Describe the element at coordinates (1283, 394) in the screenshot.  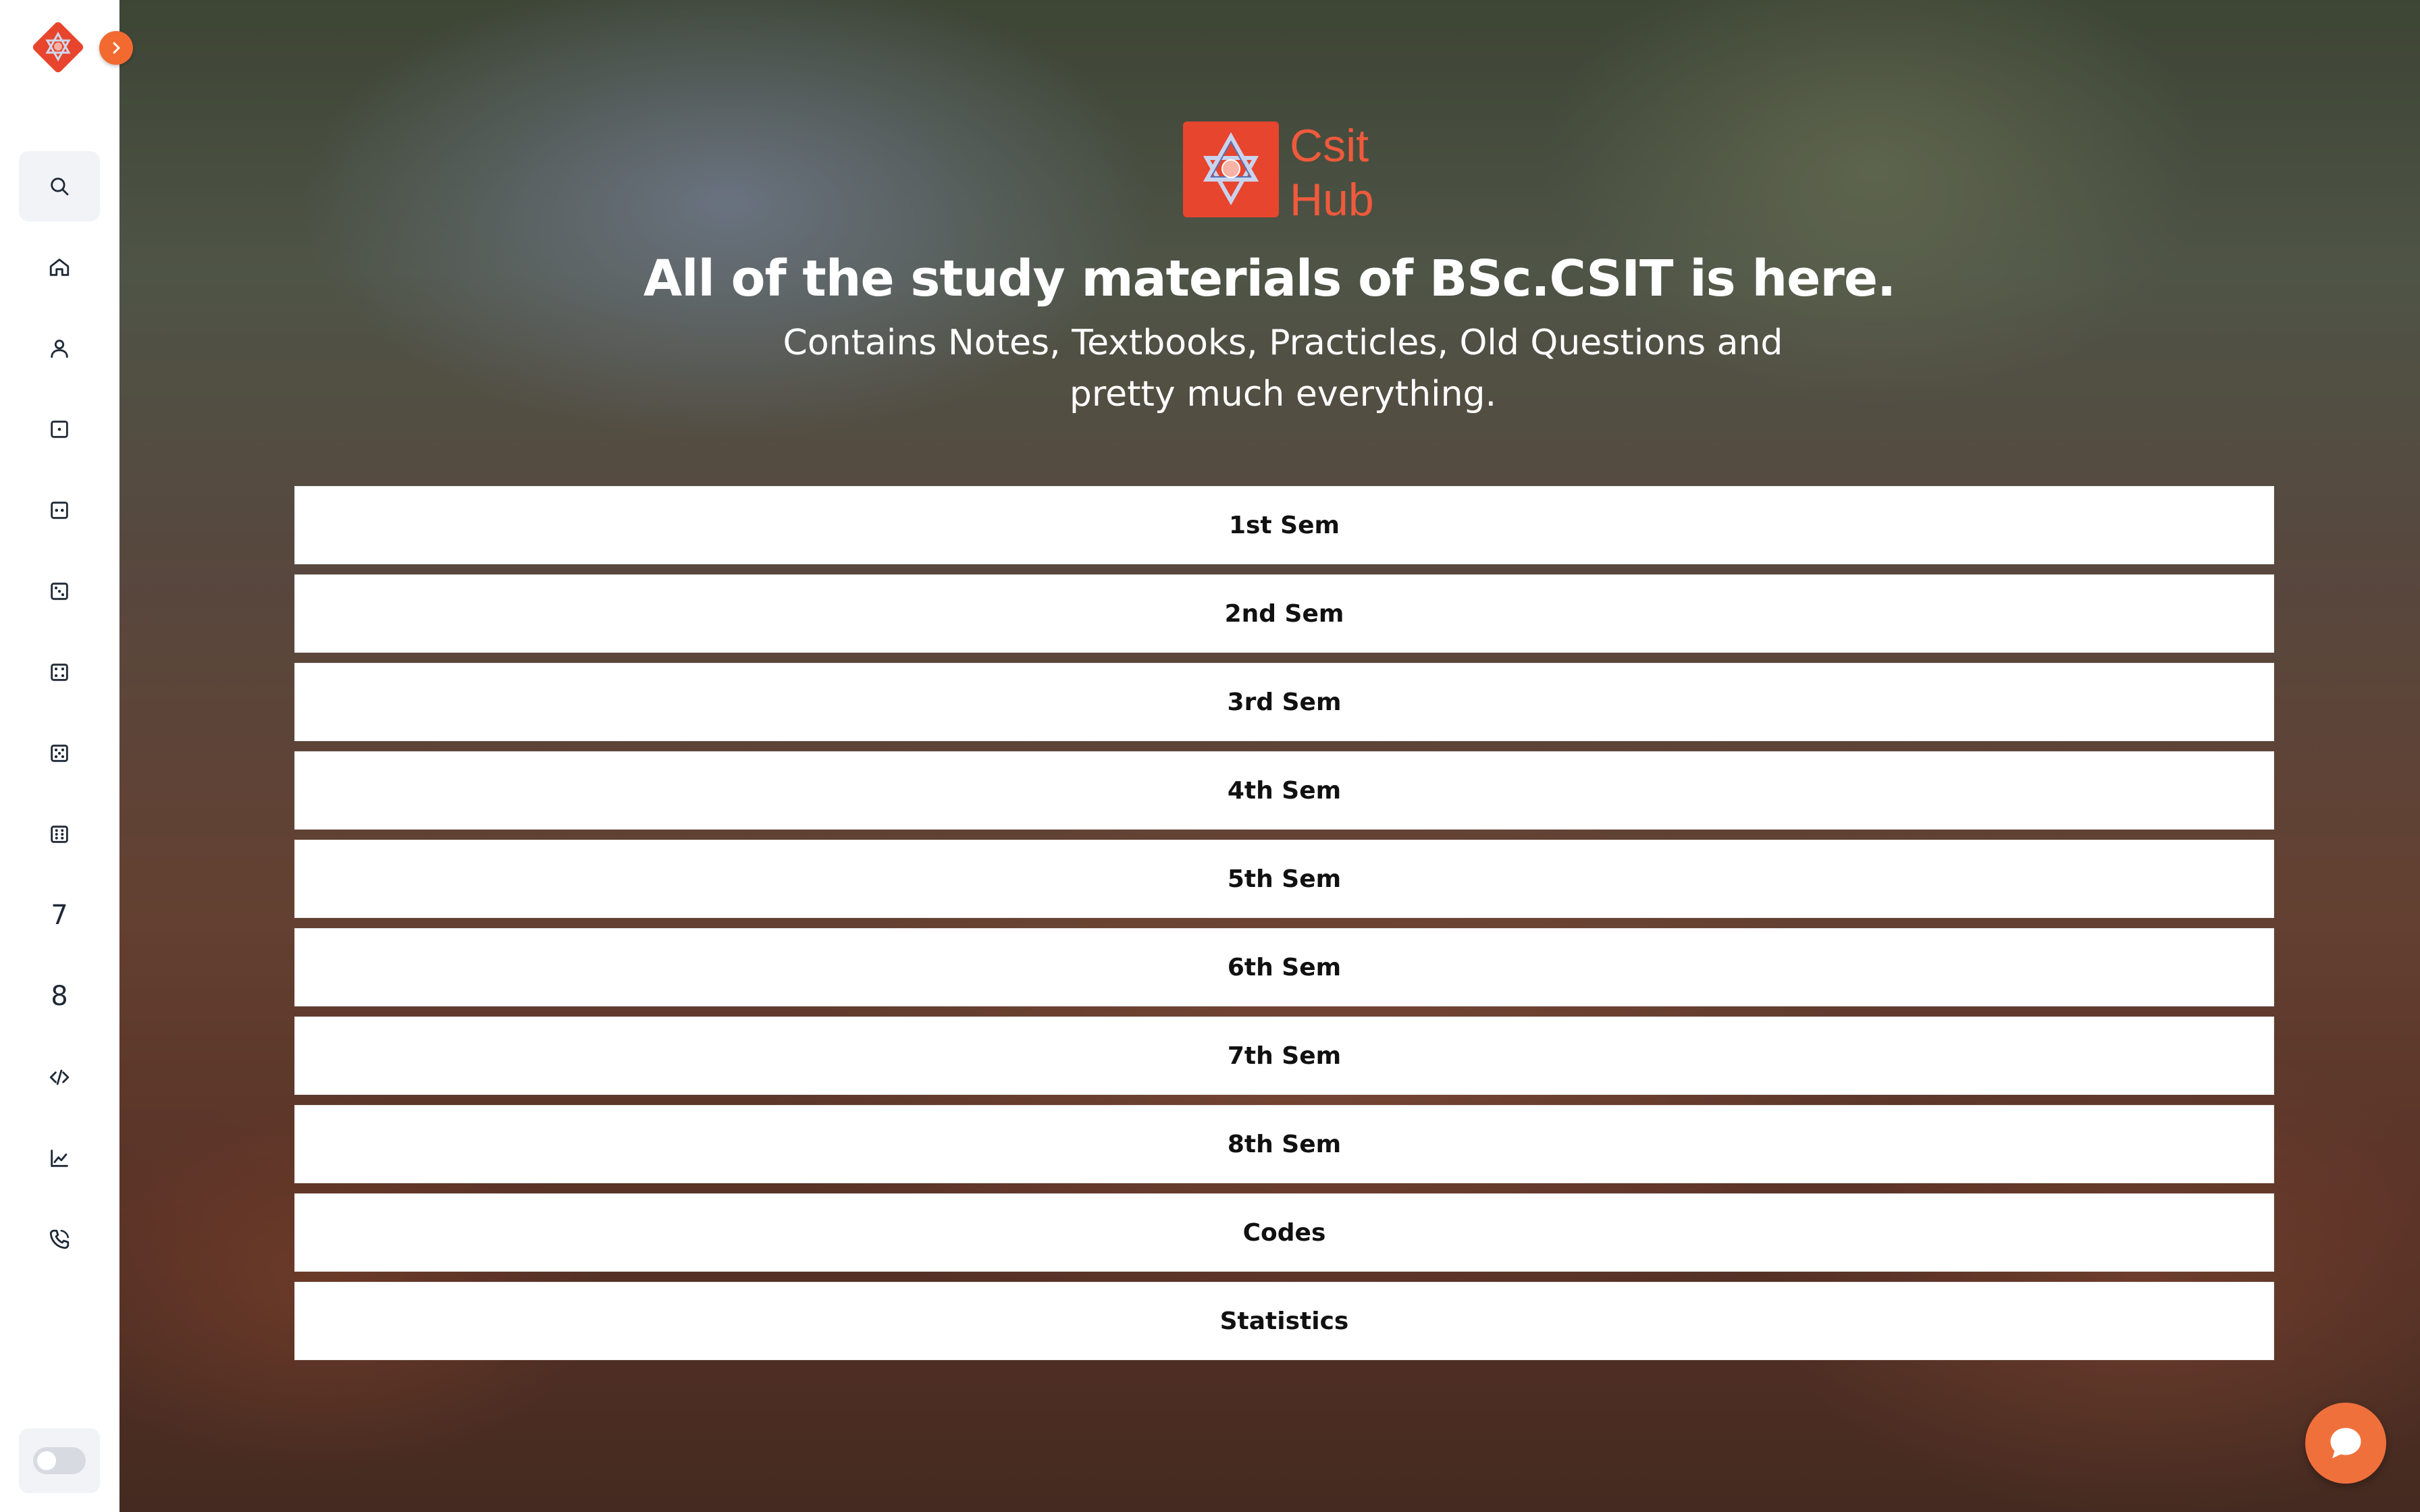
I see `subheadline-line-2: pretty much everything.` at that location.